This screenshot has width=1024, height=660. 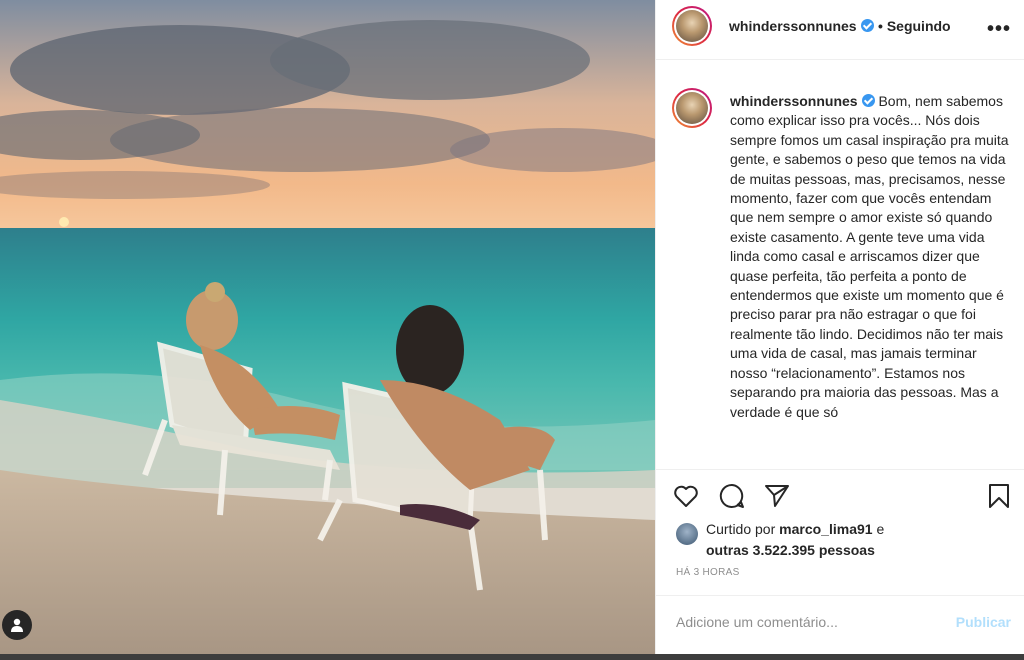 I want to click on heart-icon, so click(x=686, y=496).